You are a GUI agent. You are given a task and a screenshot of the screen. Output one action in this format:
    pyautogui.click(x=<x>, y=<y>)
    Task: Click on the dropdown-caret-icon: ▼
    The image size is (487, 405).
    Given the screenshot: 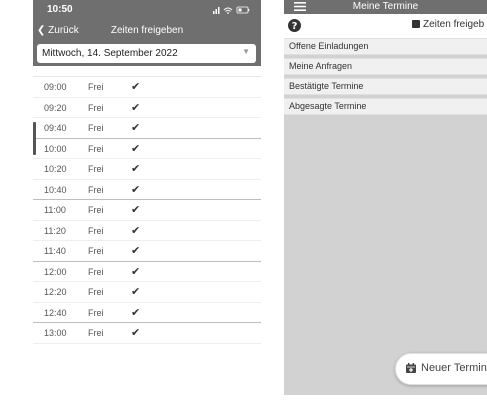 What is the action you would take?
    pyautogui.click(x=246, y=51)
    